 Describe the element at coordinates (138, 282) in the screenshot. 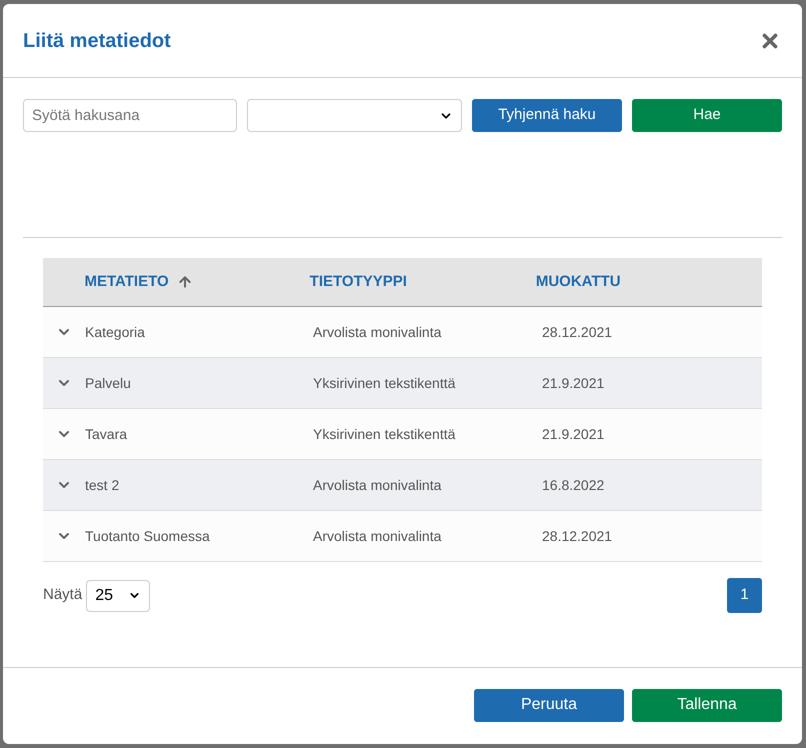

I see `column-header: METATIETO` at that location.